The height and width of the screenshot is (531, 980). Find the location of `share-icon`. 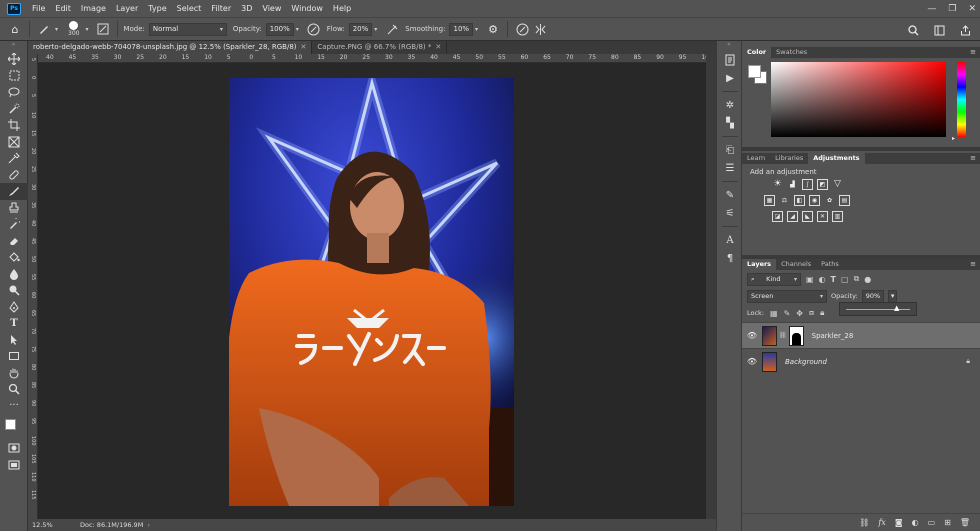

share-icon is located at coordinates (965, 30).